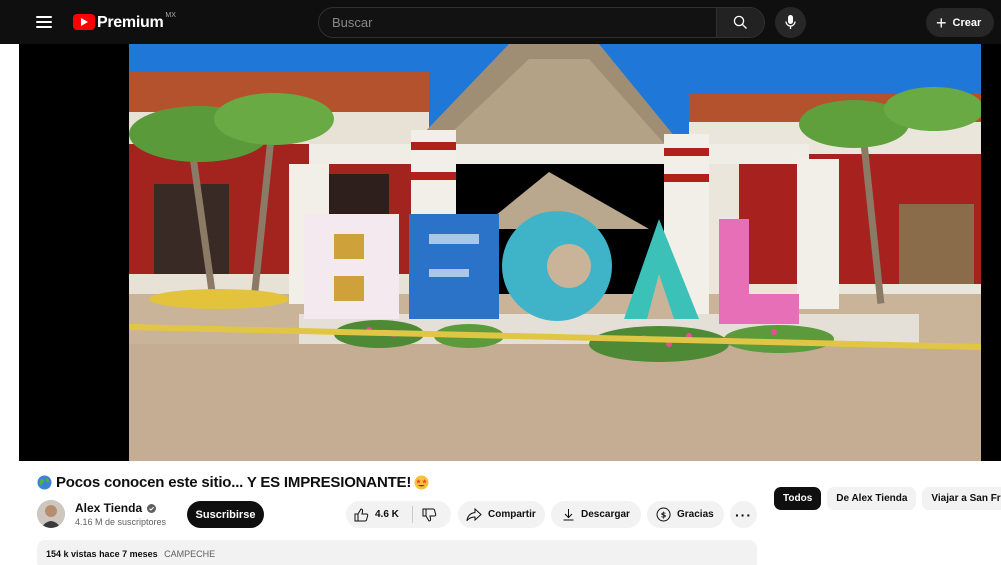  I want to click on super-thanks-icon: $, so click(663, 514).